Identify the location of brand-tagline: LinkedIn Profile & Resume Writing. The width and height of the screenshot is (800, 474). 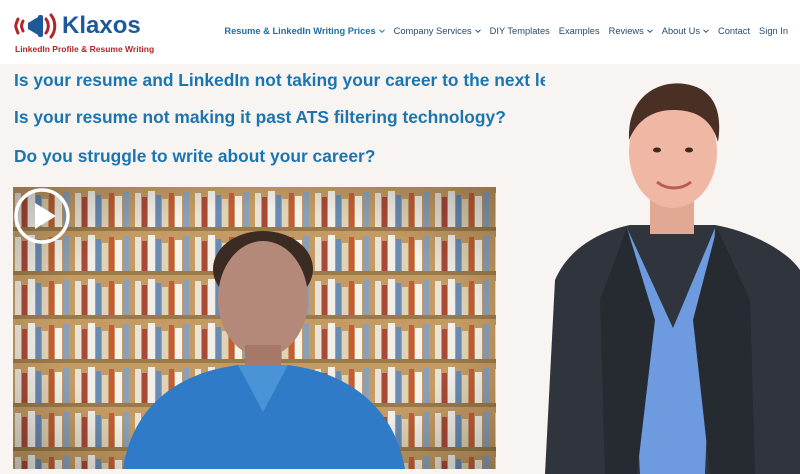
(85, 49).